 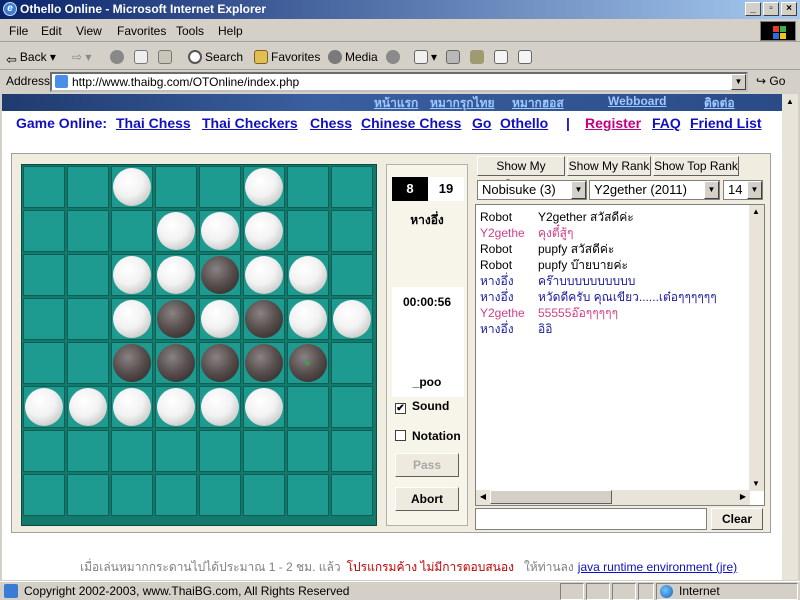 What do you see at coordinates (591, 519) in the screenshot?
I see `chat-input` at bounding box center [591, 519].